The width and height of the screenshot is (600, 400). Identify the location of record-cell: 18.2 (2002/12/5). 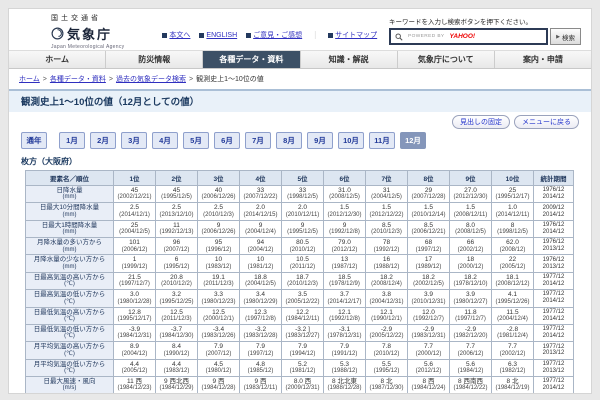
(428, 281).